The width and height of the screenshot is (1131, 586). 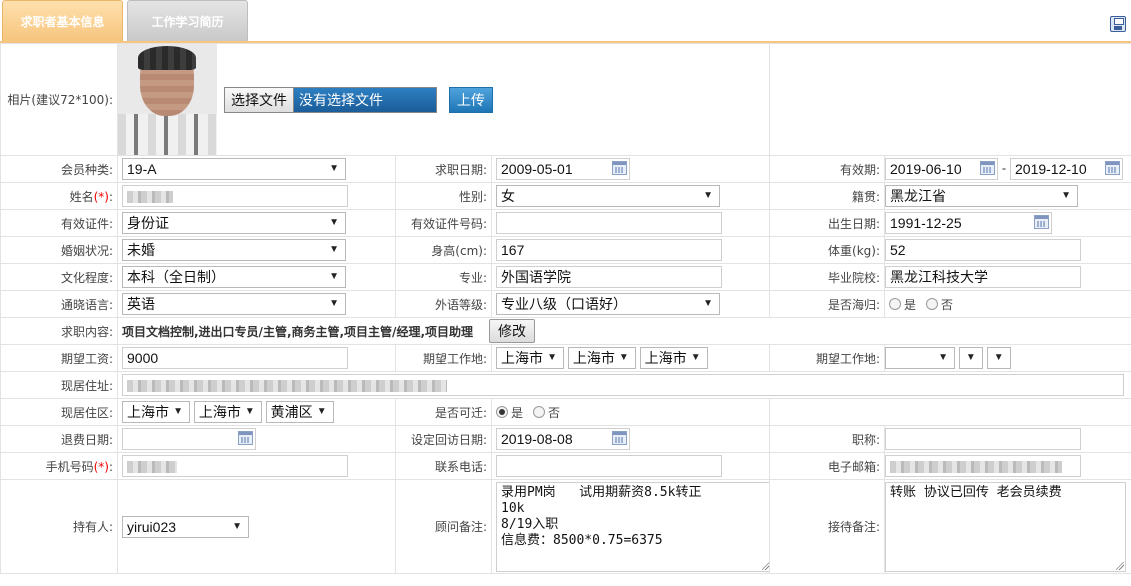 I want to click on school-label: 毕业院校:, so click(x=827, y=277).